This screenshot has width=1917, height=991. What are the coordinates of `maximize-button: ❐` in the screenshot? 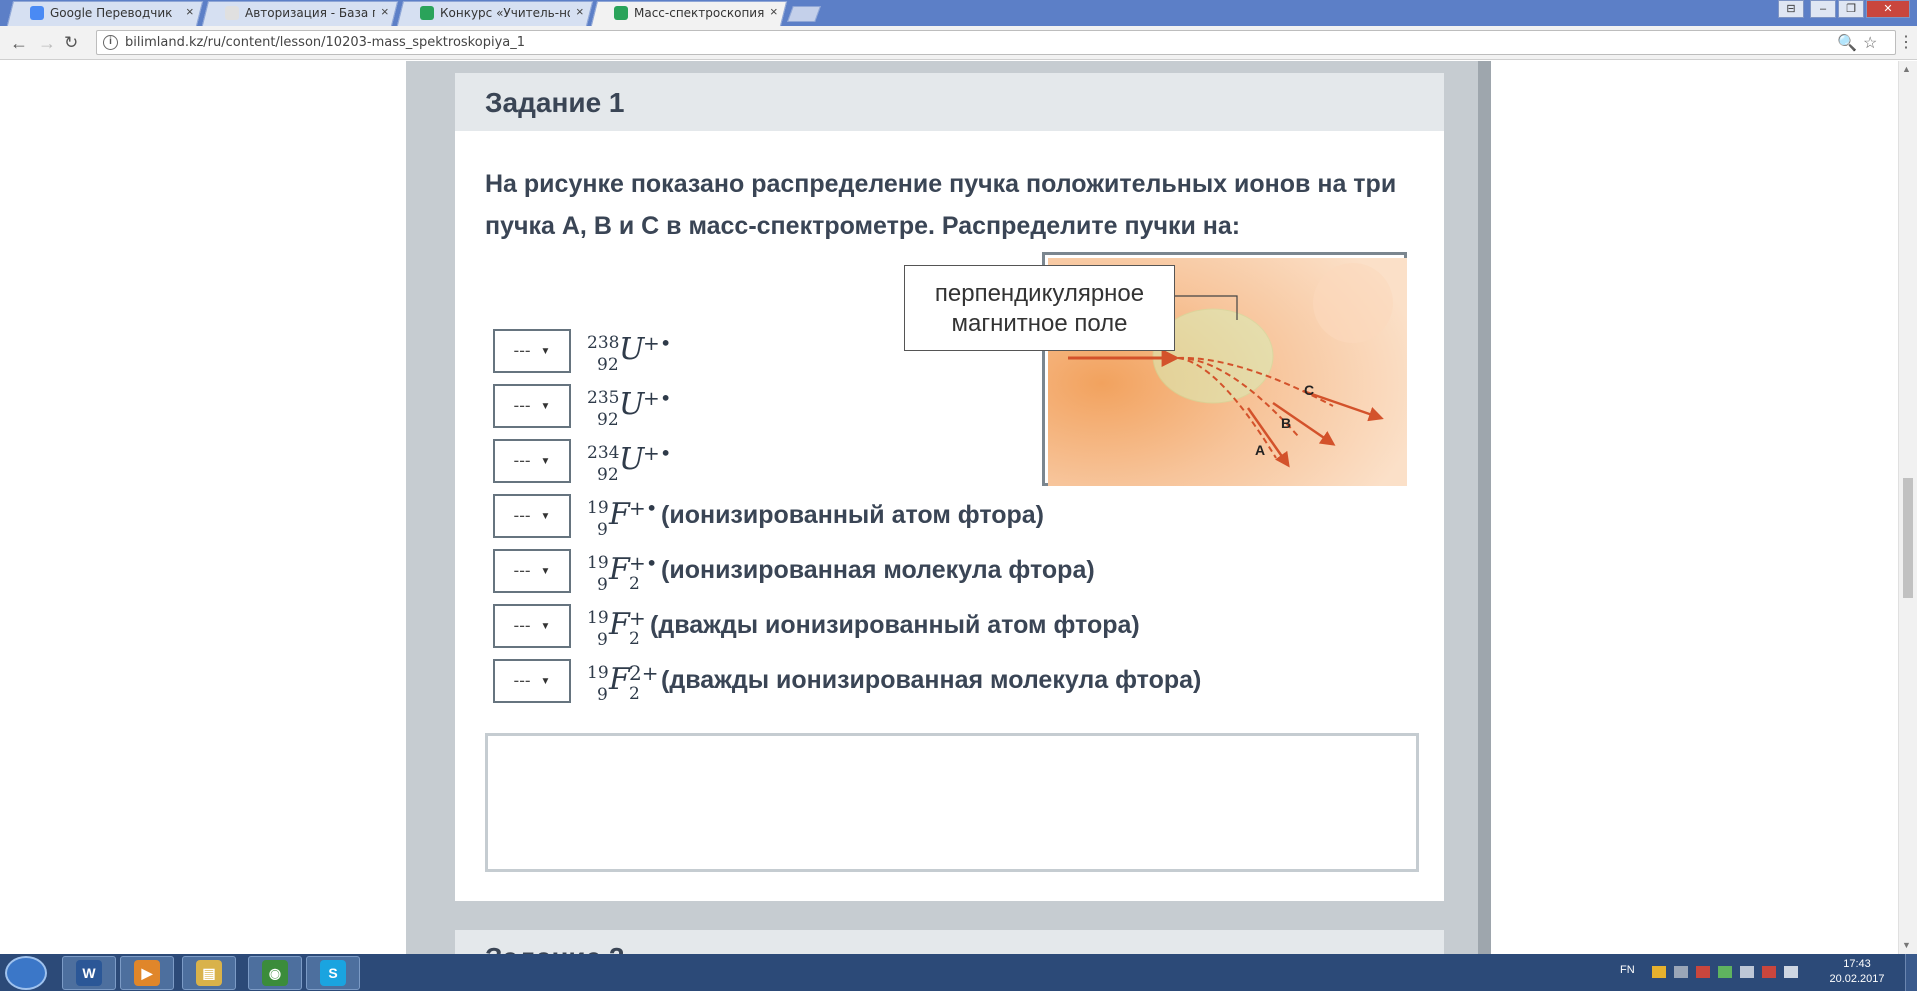 It's located at (1851, 9).